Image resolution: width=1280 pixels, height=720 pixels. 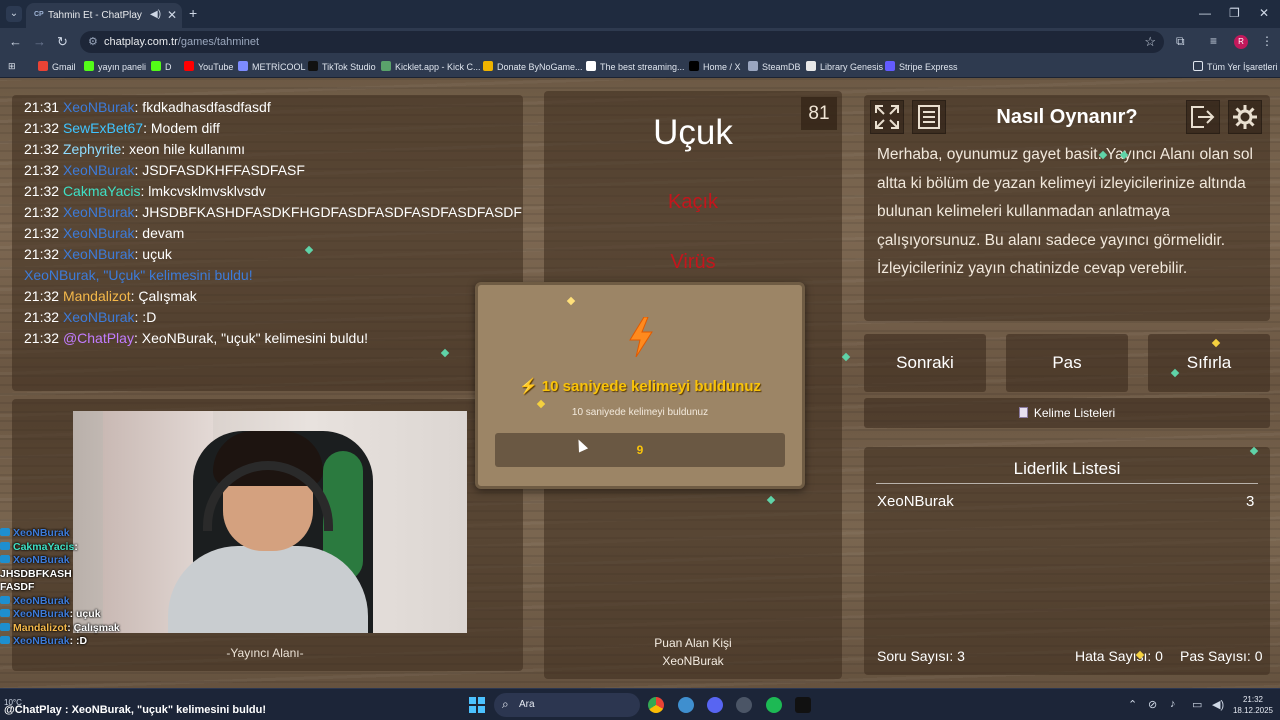 What do you see at coordinates (1203, 117) in the screenshot?
I see `exit-icon` at bounding box center [1203, 117].